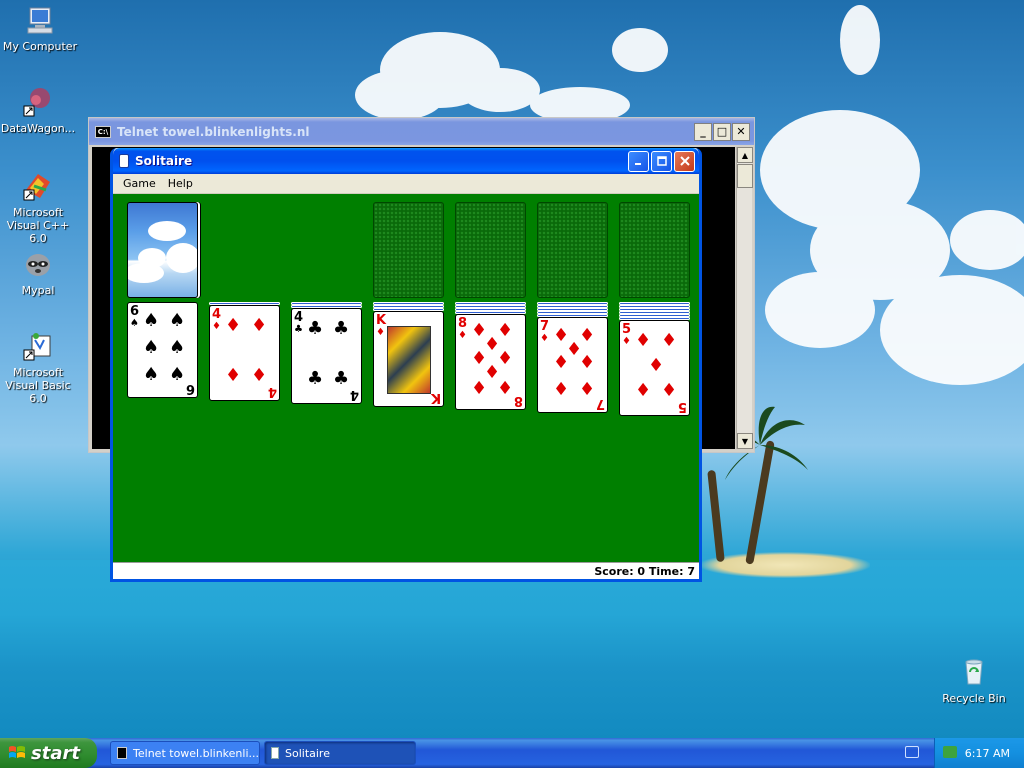 The height and width of the screenshot is (768, 1024). Describe the element at coordinates (987, 753) in the screenshot. I see `clock: 6:17 AM` at that location.